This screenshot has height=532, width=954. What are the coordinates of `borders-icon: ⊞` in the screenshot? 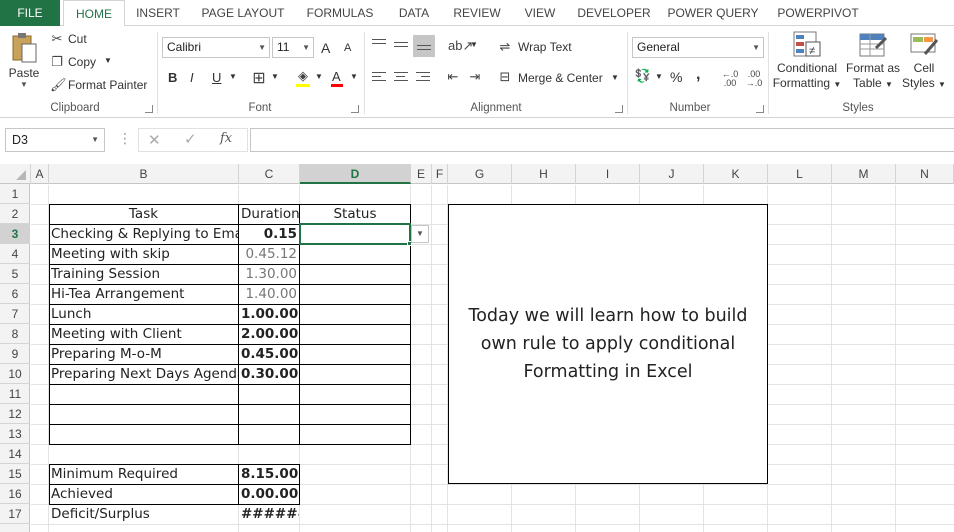 It's located at (259, 78).